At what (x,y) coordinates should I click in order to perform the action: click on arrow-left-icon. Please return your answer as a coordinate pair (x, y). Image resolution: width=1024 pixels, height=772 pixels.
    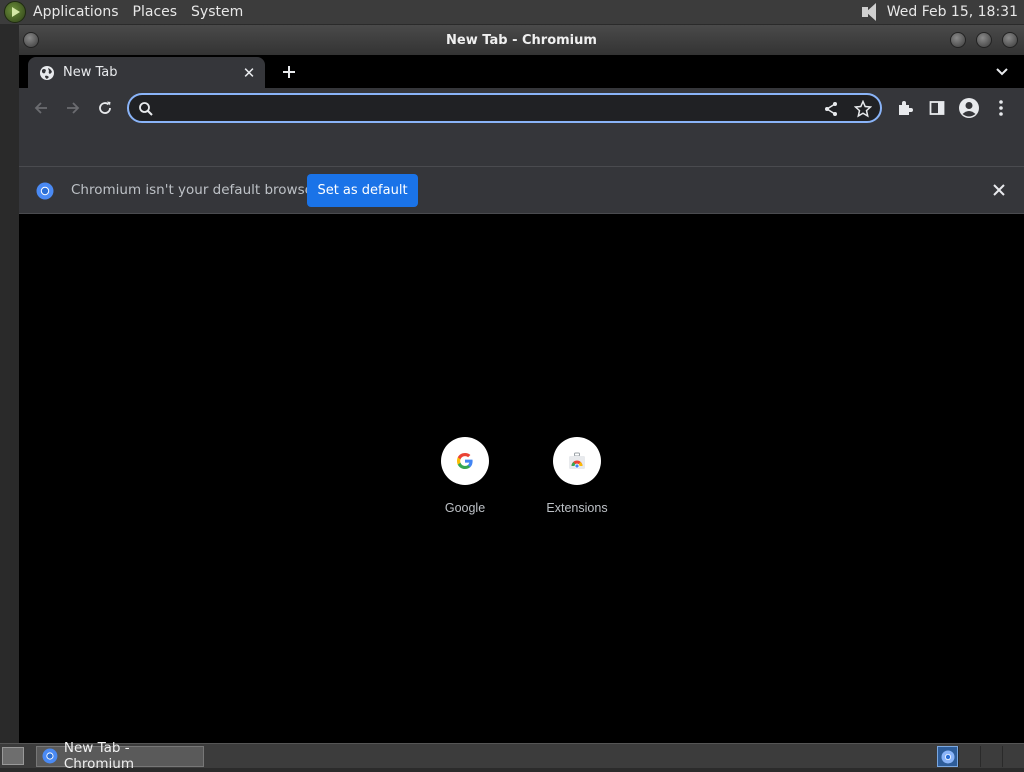
    Looking at the image, I should click on (40, 108).